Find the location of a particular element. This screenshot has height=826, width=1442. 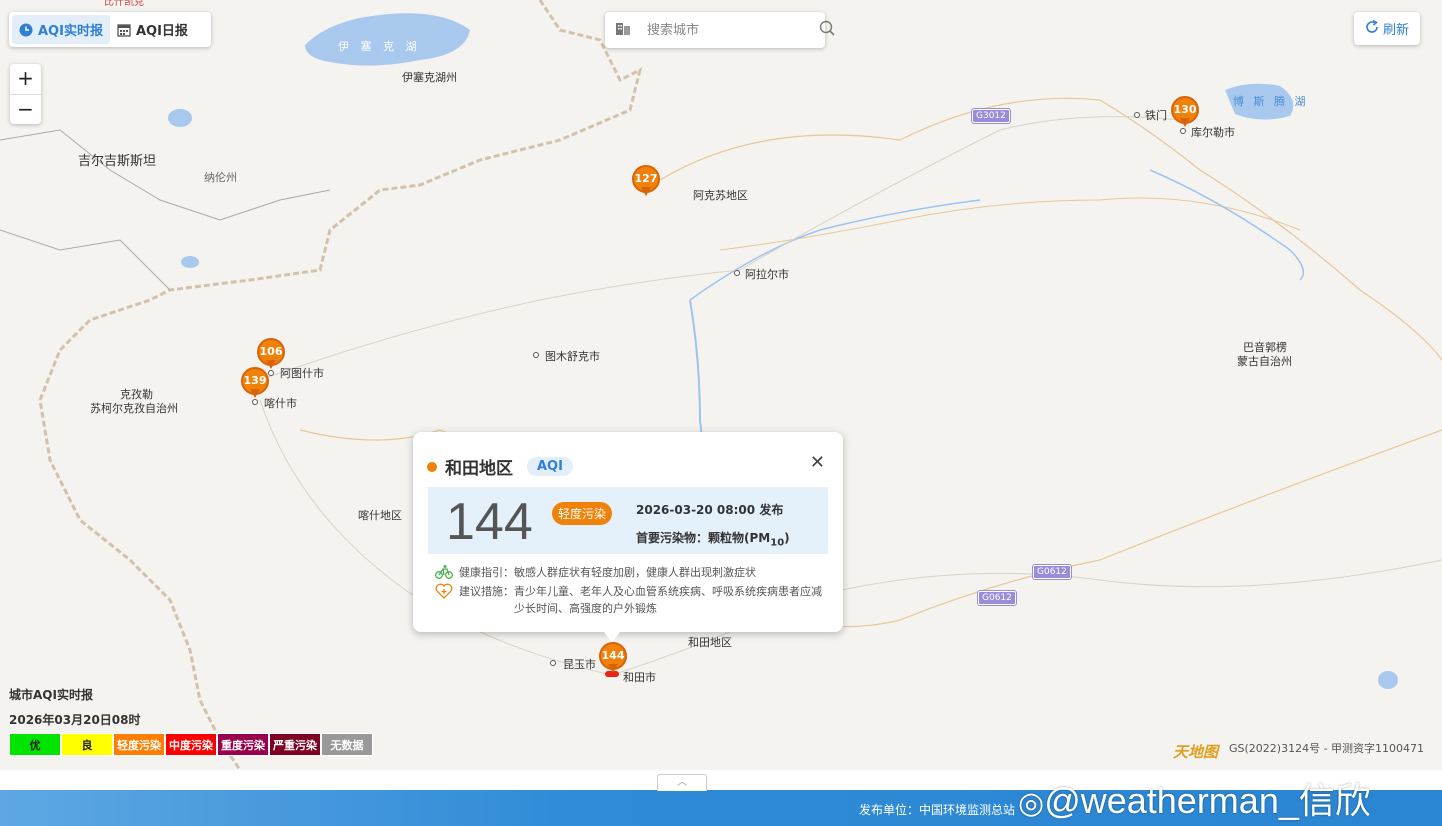

calendar-icon is located at coordinates (124, 30).